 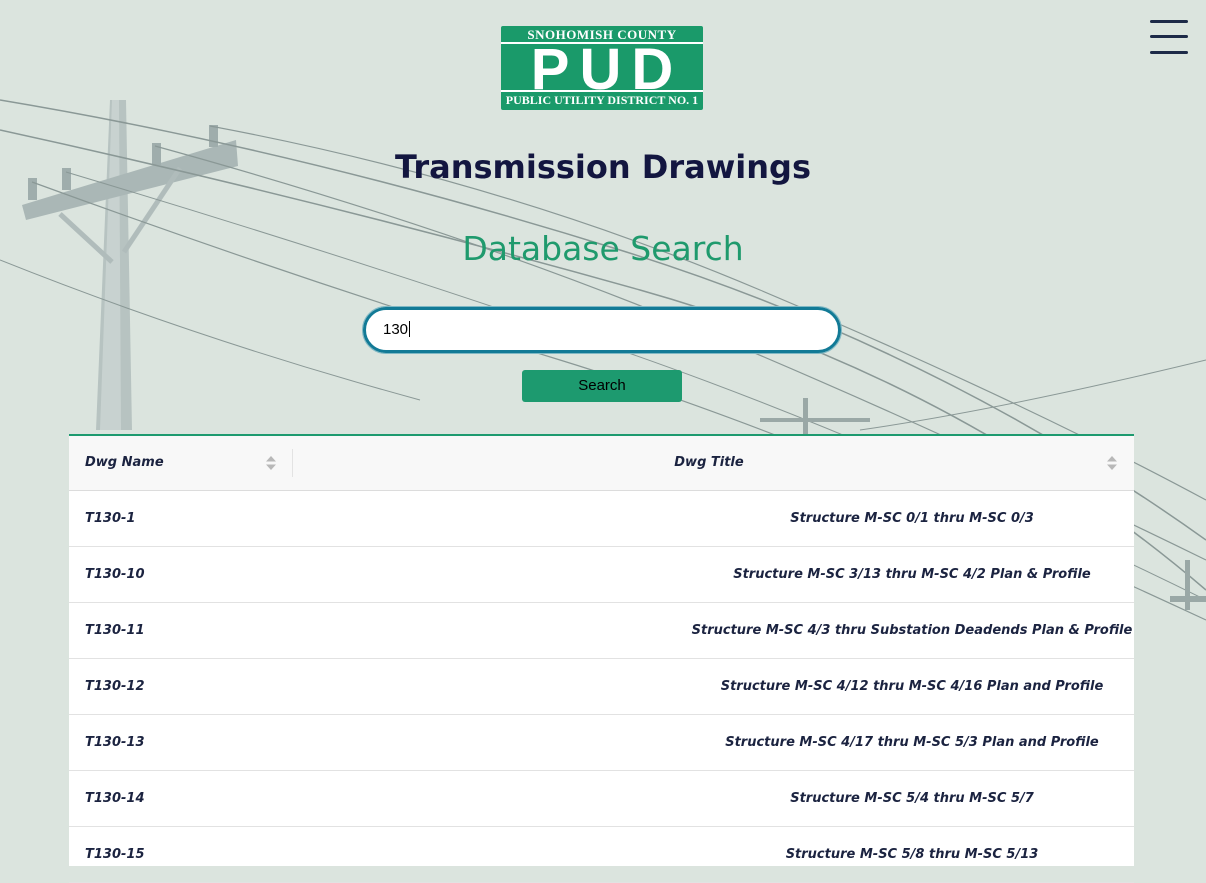 I want to click on table-row: T130-1 Structure M-SC 0/1 thru M-SC 0/3, so click(x=601, y=519).